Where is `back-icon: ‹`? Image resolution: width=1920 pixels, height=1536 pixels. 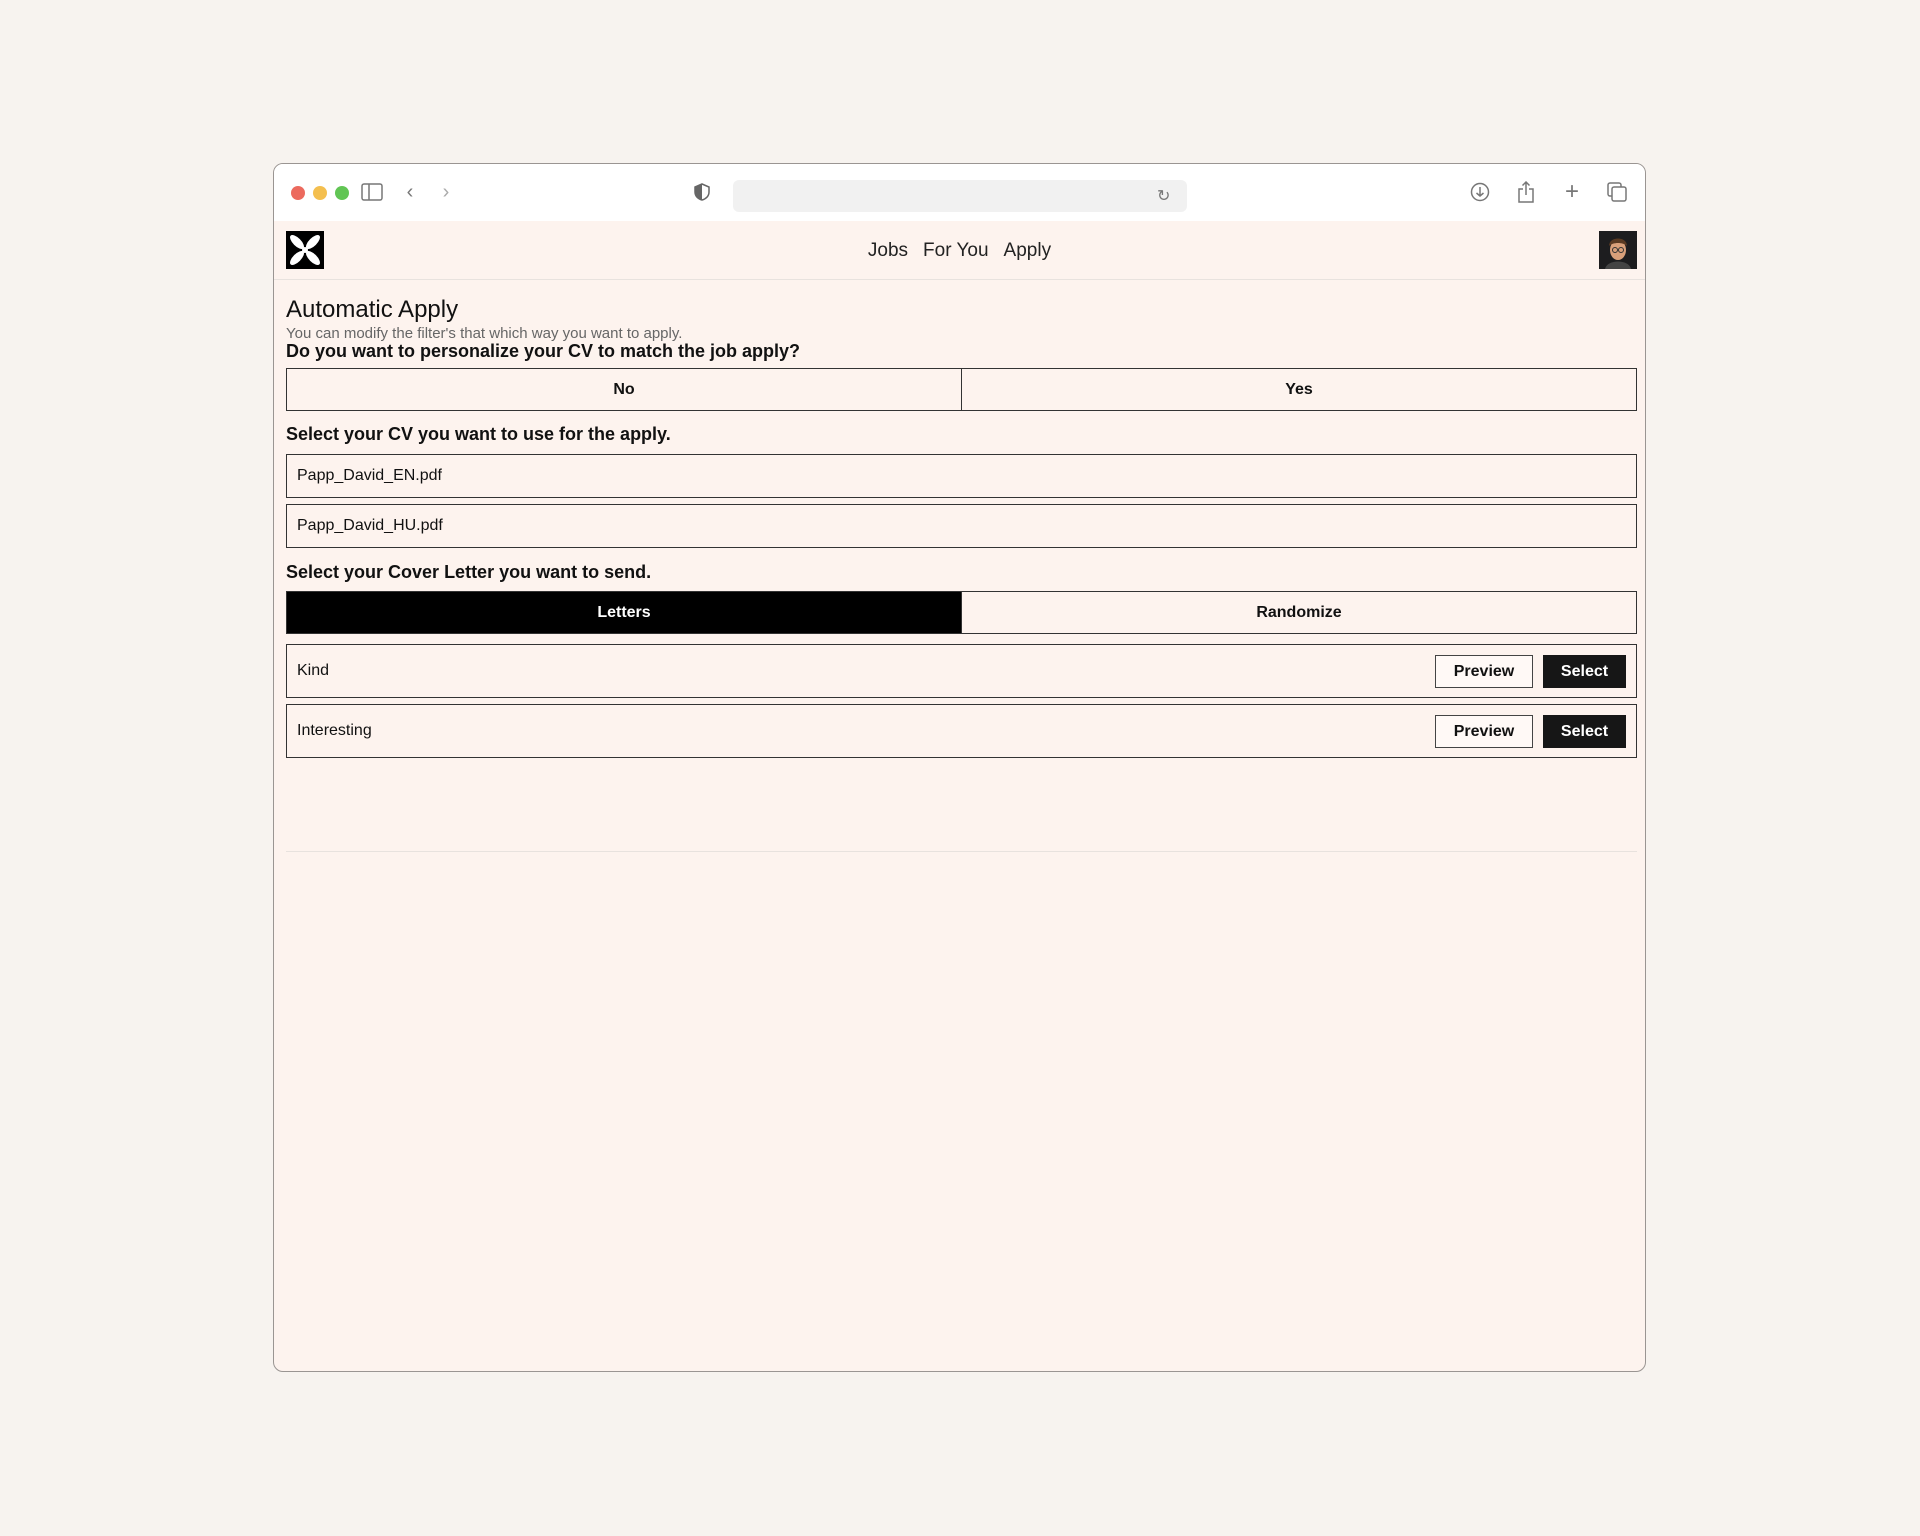
back-icon: ‹ is located at coordinates (410, 192).